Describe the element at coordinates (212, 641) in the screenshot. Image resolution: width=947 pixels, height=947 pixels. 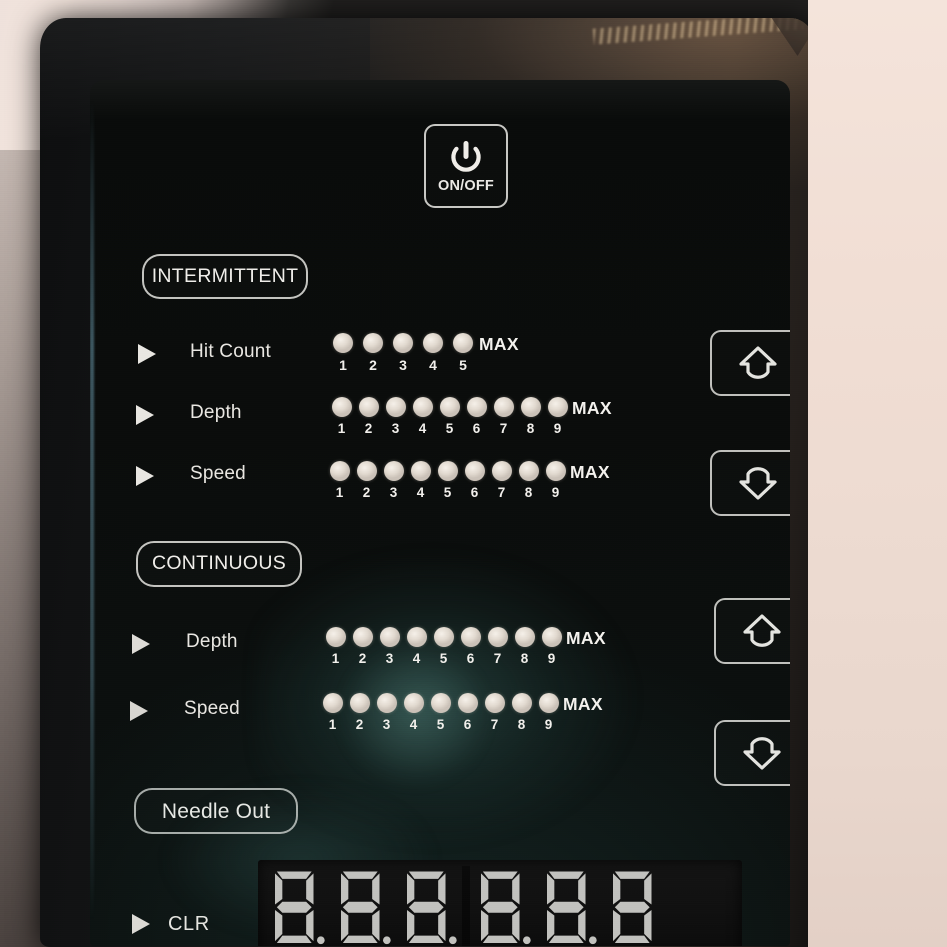
I see `row-label-depth: Depth` at that location.